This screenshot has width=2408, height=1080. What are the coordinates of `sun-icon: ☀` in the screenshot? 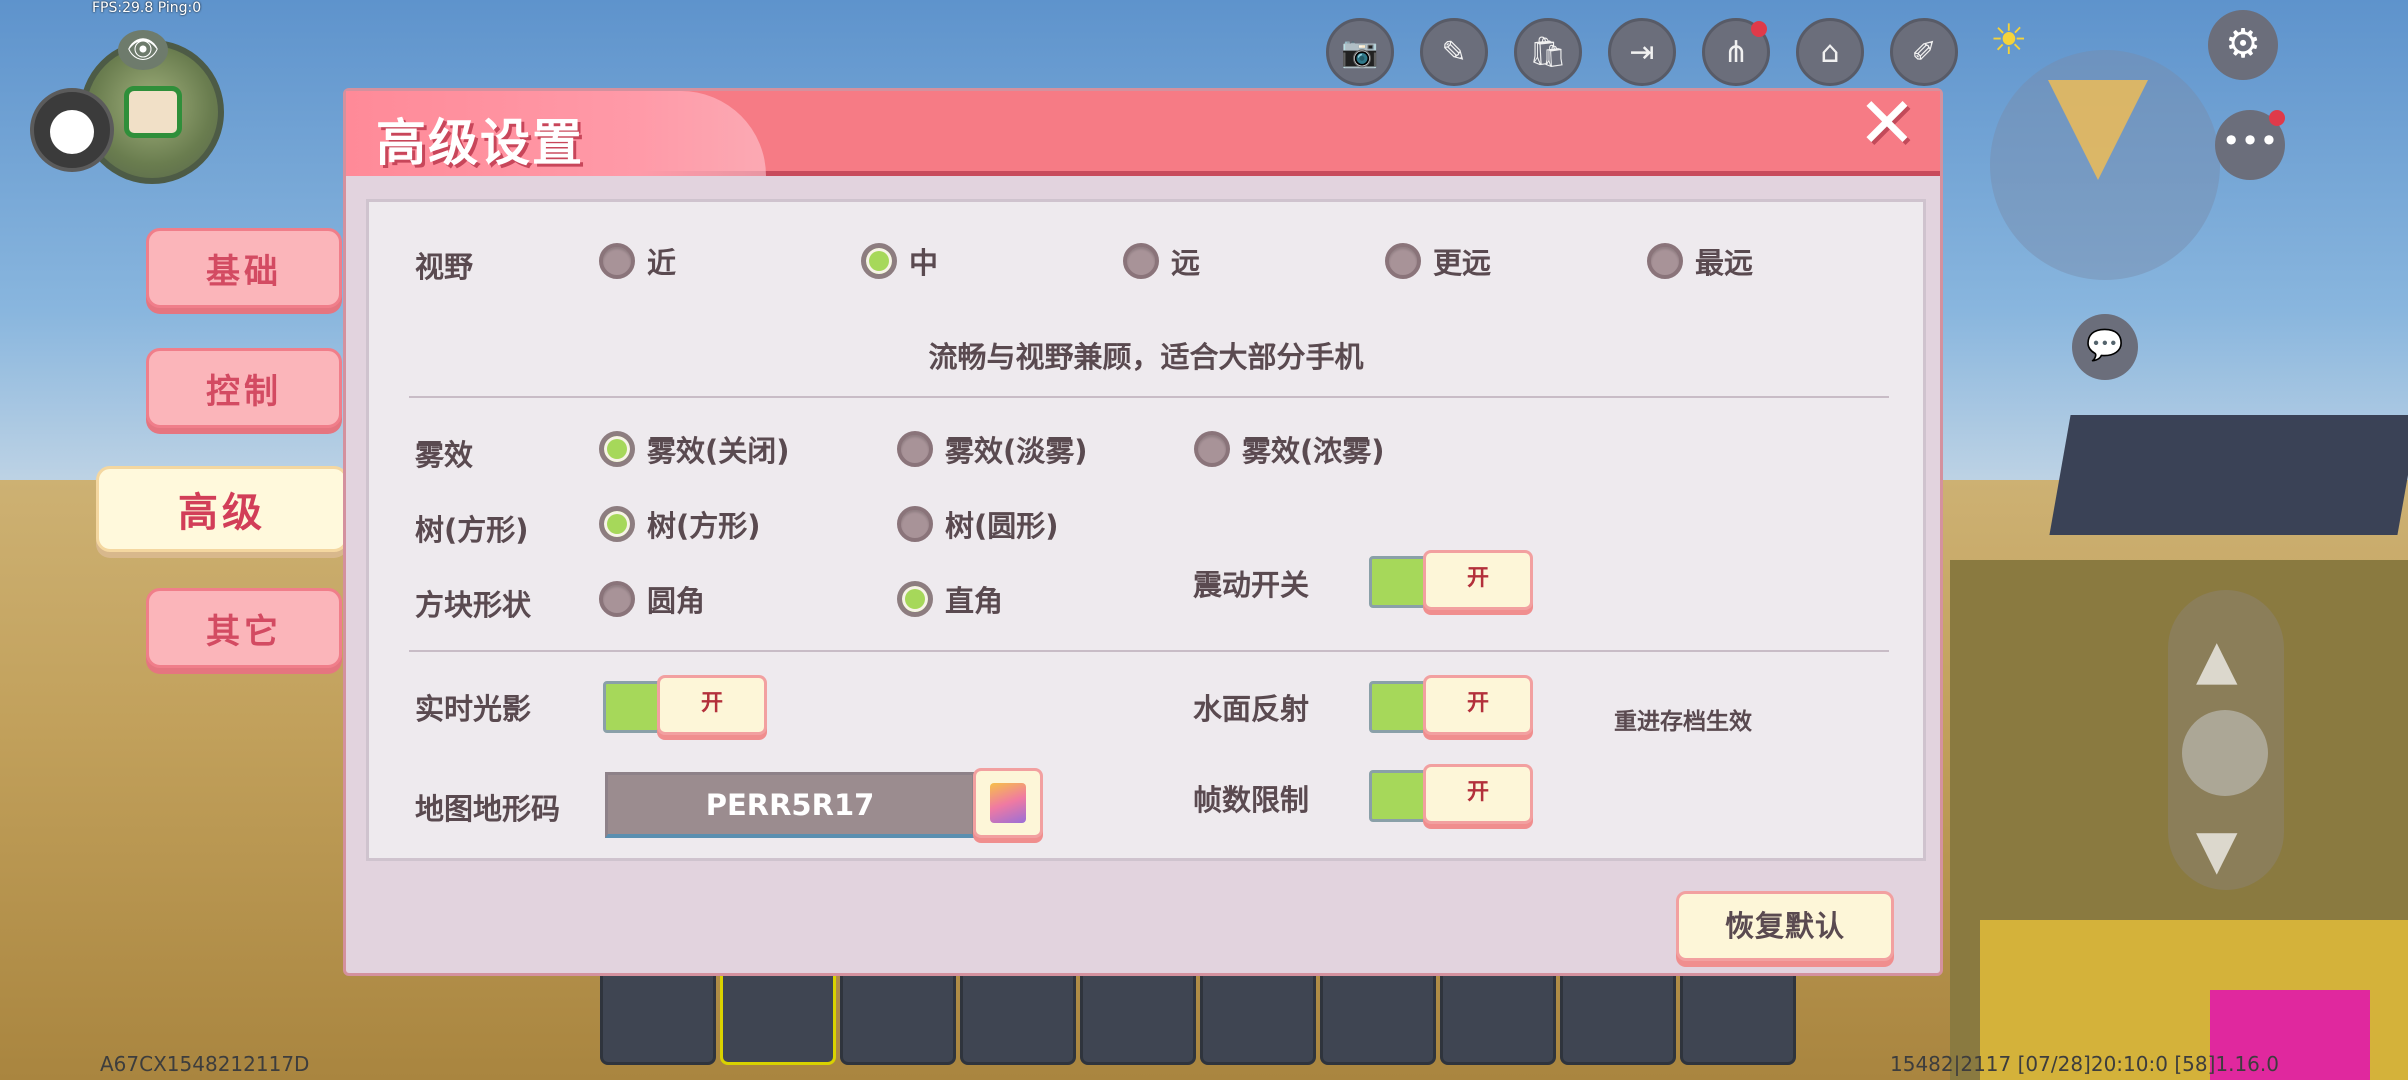 It's located at (2009, 39).